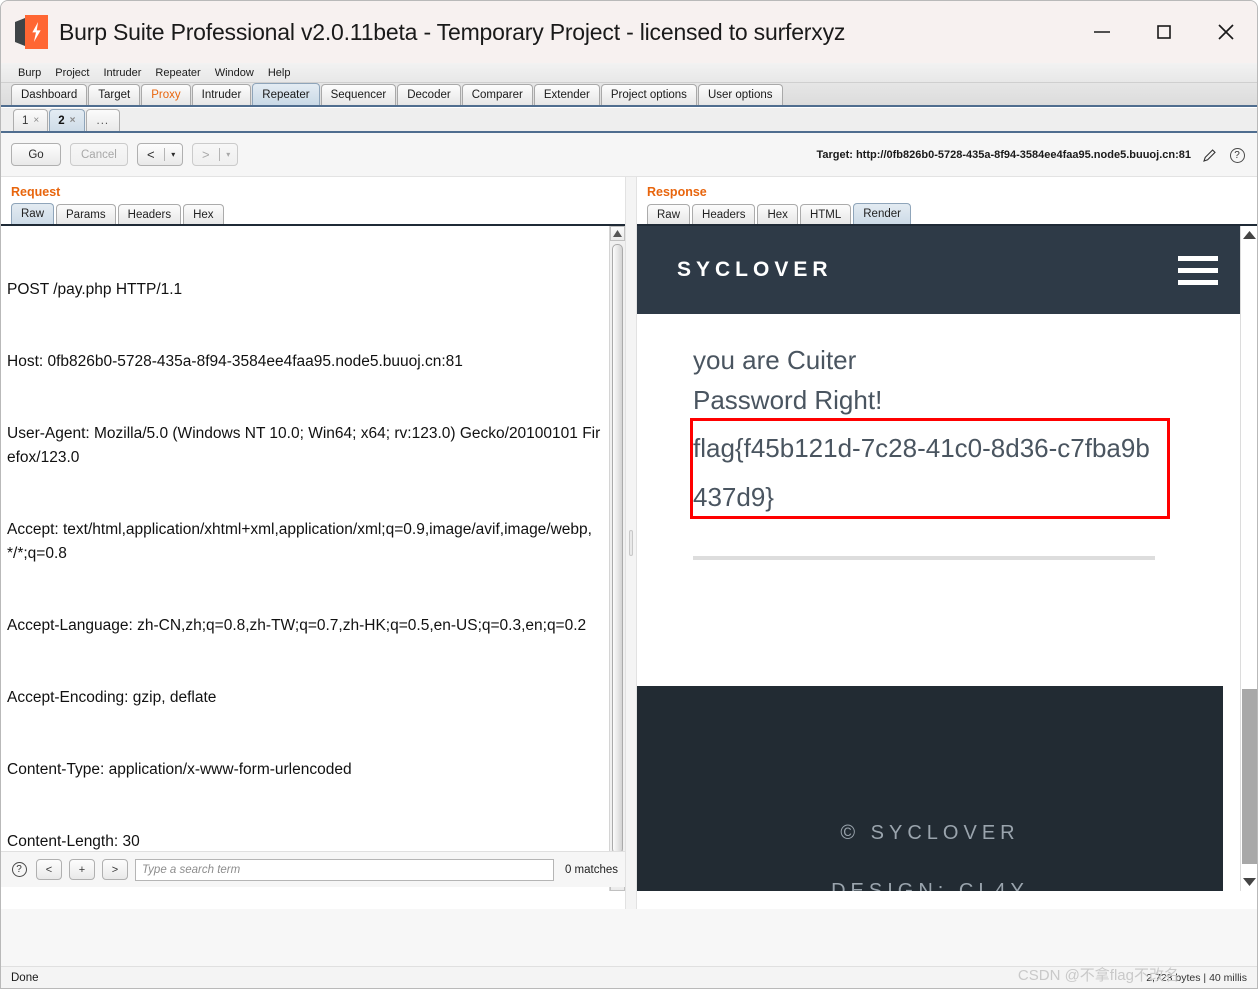 This screenshot has height=989, width=1258. What do you see at coordinates (114, 94) in the screenshot?
I see `tab-target: Target` at bounding box center [114, 94].